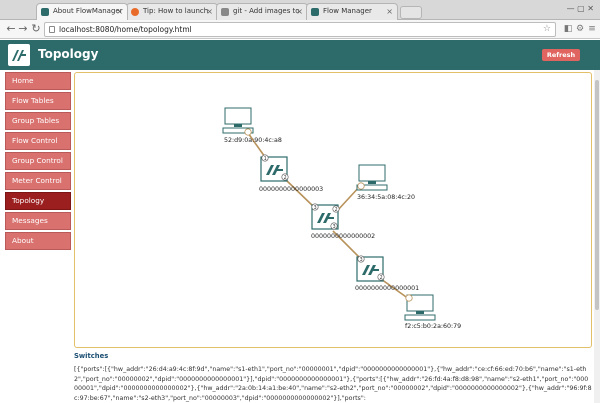  Describe the element at coordinates (38, 101) in the screenshot. I see `sidebar-item-flow-tables: Flow Tables` at that location.